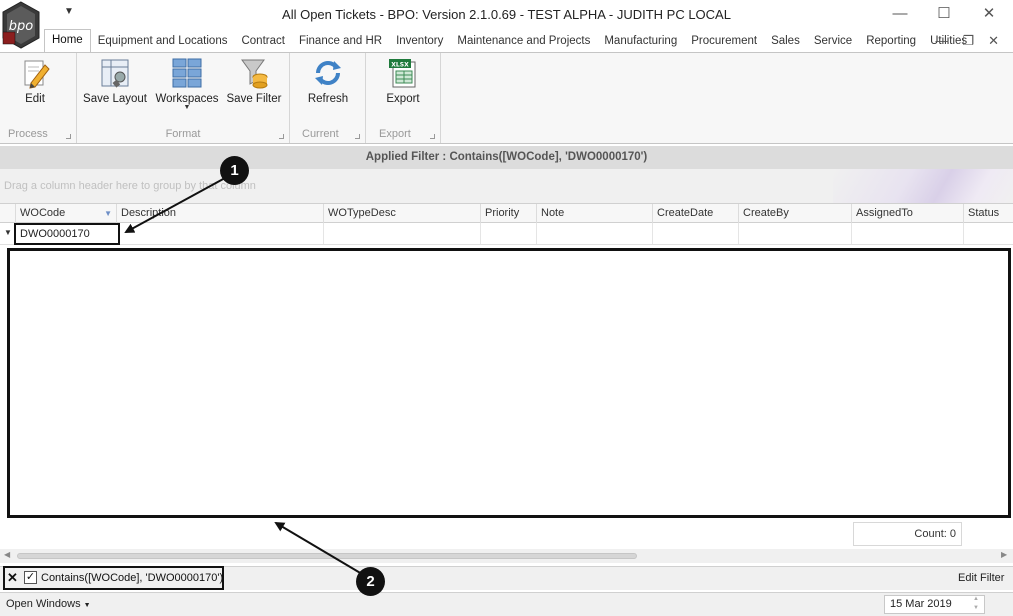 This screenshot has width=1013, height=616. I want to click on callout-badge-1: 1, so click(234, 170).